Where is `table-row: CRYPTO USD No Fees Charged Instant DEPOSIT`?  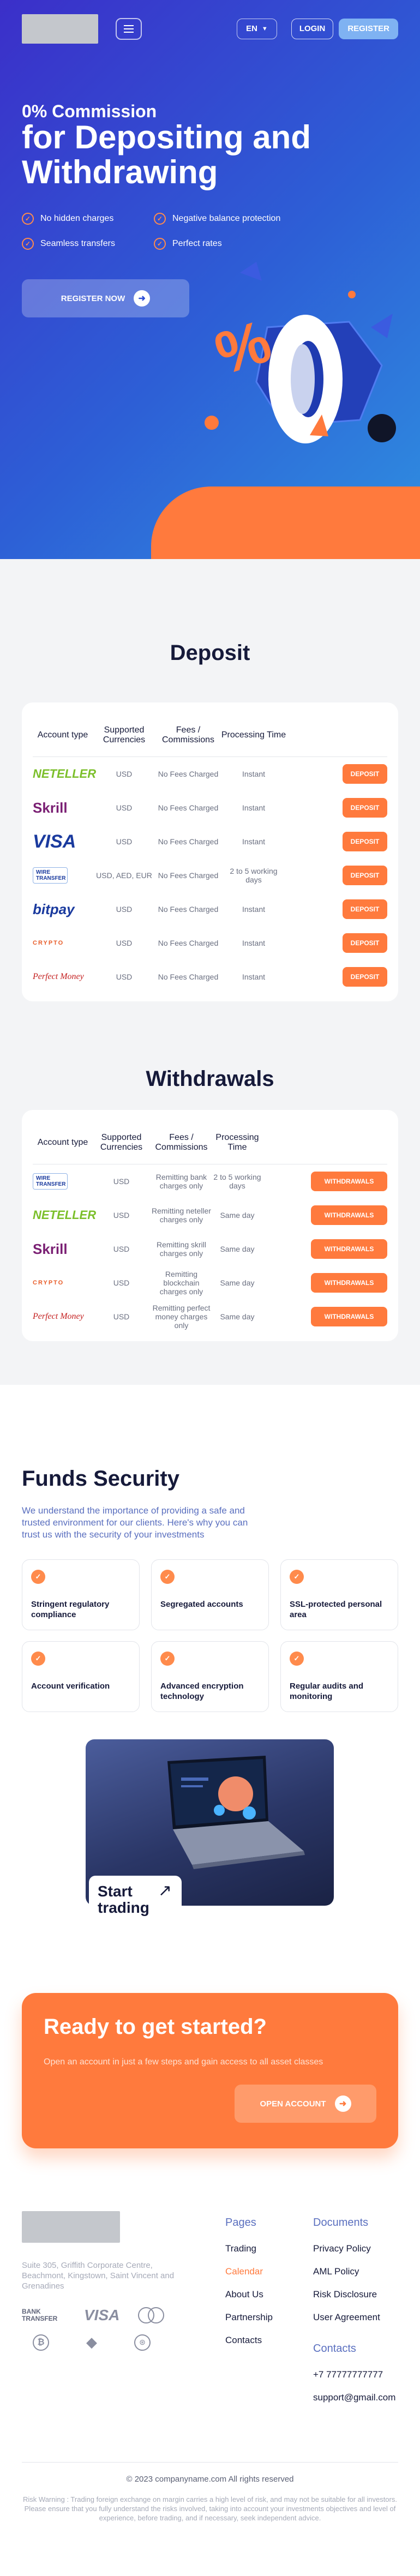
table-row: CRYPTO USD No Fees Charged Instant DEPOSIT is located at coordinates (210, 943).